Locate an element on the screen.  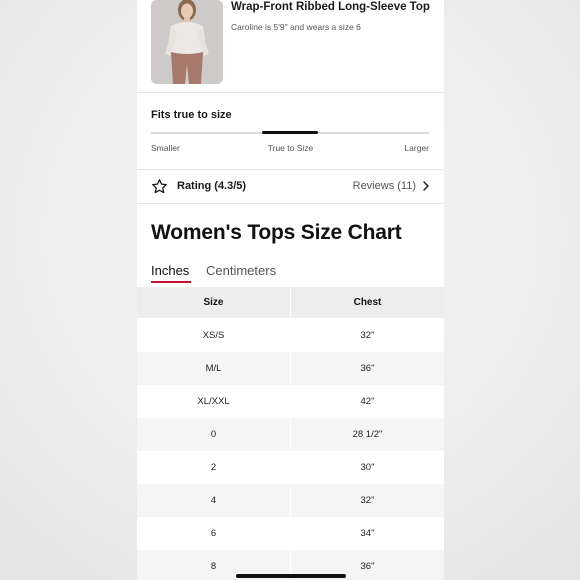
table-row: 0 28 1/2" is located at coordinates (290, 434).